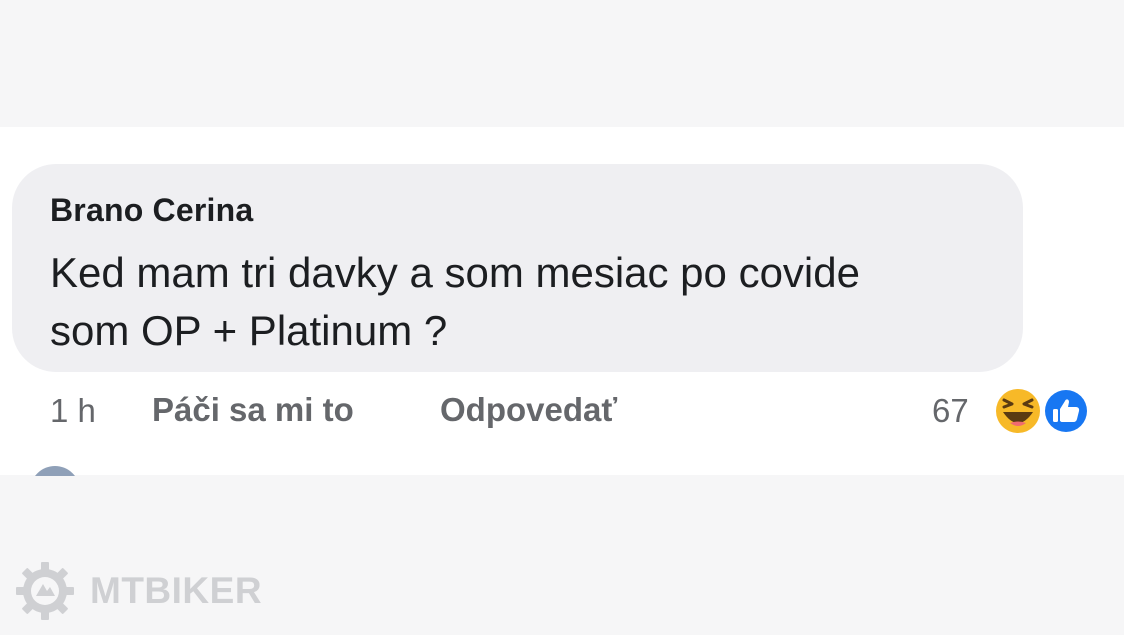 Image resolution: width=1124 pixels, height=635 pixels. Describe the element at coordinates (253, 410) in the screenshot. I see `like-button: Páči sa mi to` at that location.